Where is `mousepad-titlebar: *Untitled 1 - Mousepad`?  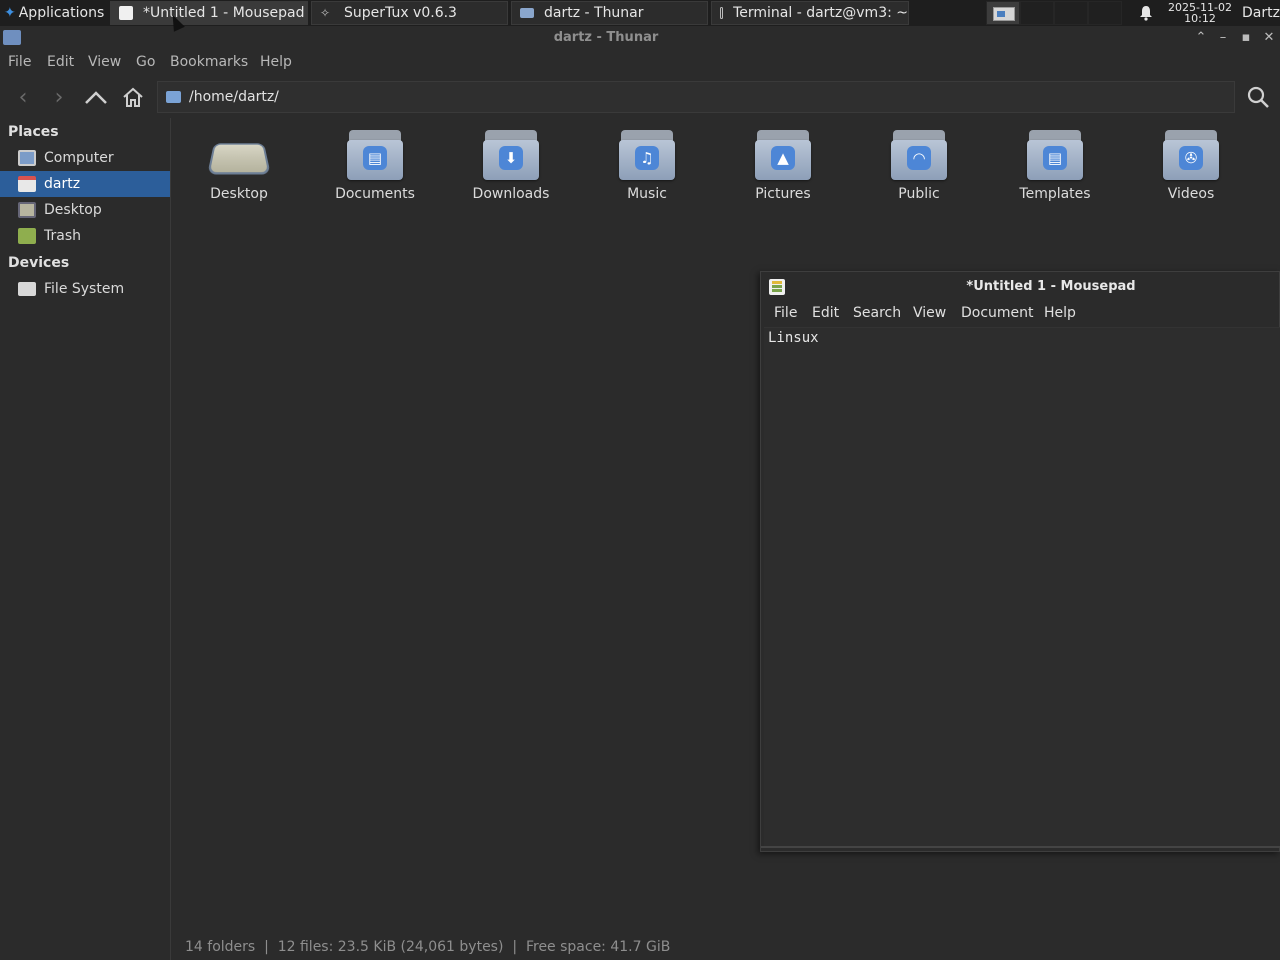 mousepad-titlebar: *Untitled 1 - Mousepad is located at coordinates (1020, 287).